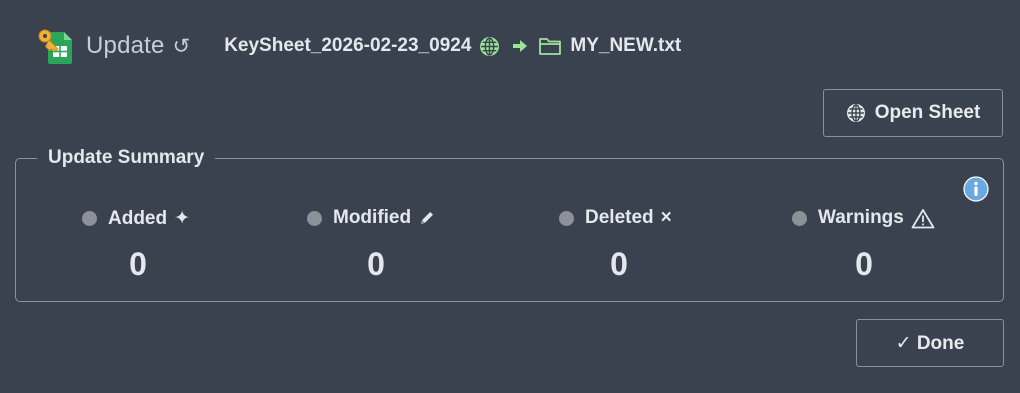 This screenshot has height=393, width=1020. What do you see at coordinates (520, 46) in the screenshot?
I see `arrow-right-icon` at bounding box center [520, 46].